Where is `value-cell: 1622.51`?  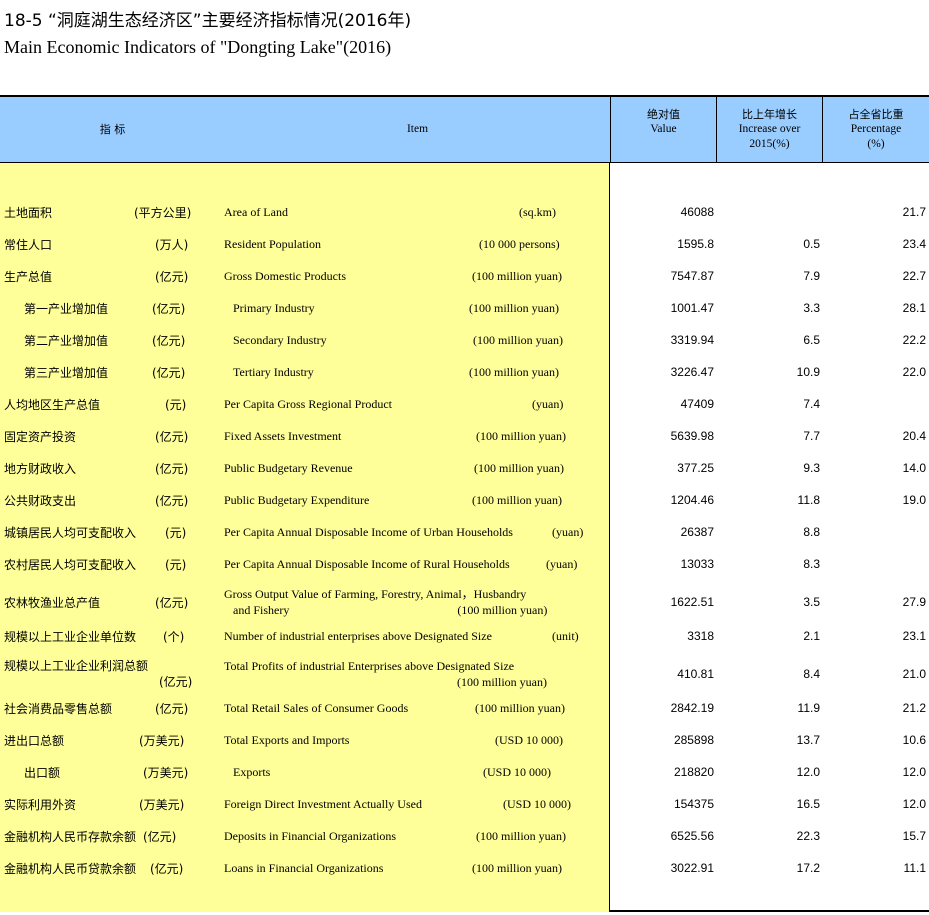
value-cell: 1622.51 is located at coordinates (692, 602).